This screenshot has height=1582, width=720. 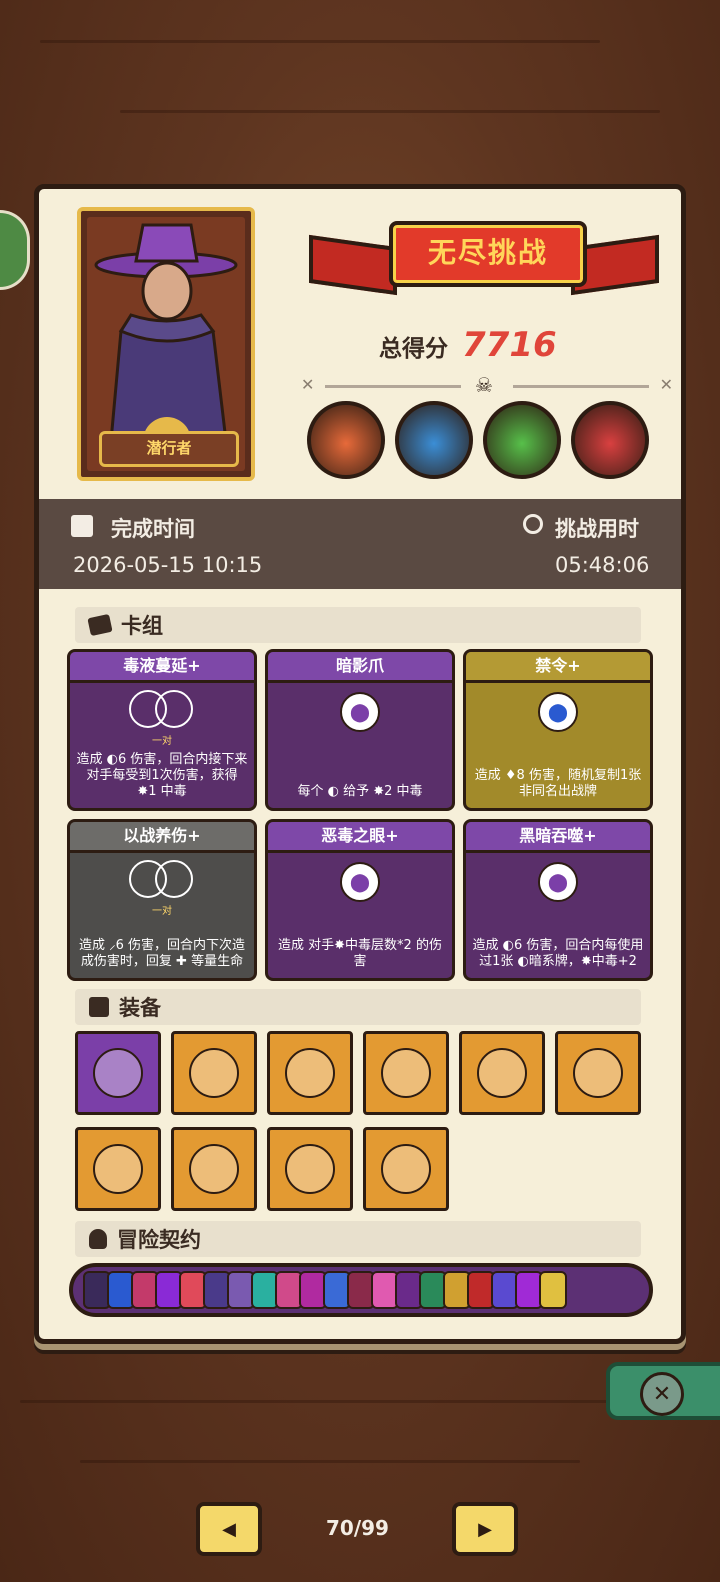 What do you see at coordinates (169, 449) in the screenshot?
I see `hero-name: 潜行者` at bounding box center [169, 449].